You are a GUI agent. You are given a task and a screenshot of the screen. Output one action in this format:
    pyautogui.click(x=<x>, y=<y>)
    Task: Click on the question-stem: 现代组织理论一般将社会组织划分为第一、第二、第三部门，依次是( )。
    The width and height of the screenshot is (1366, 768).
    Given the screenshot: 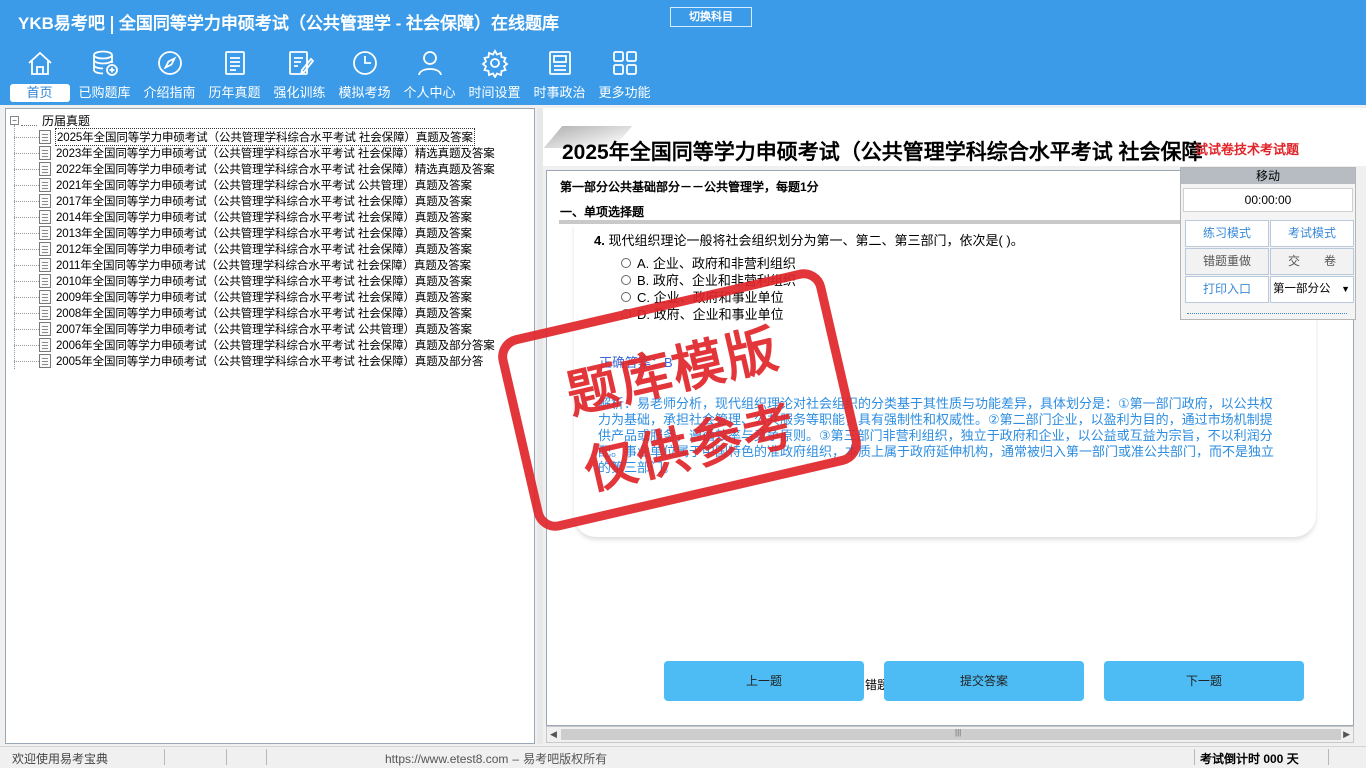 What is the action you would take?
    pyautogui.click(x=816, y=240)
    